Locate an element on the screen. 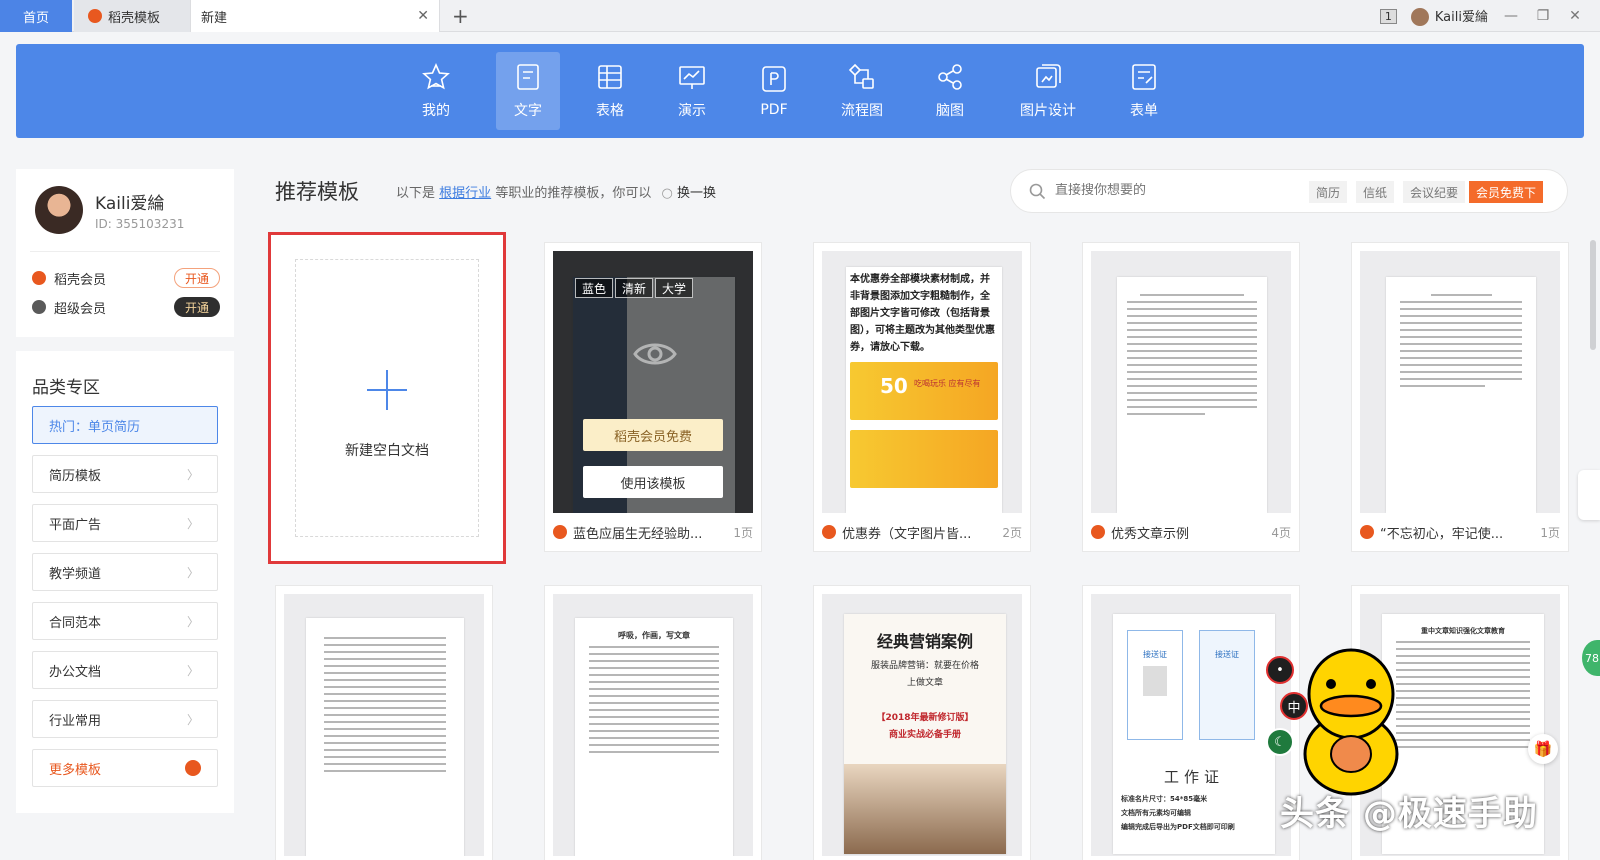  new-blank-document-card: 新建空白文档 is located at coordinates (387, 398).